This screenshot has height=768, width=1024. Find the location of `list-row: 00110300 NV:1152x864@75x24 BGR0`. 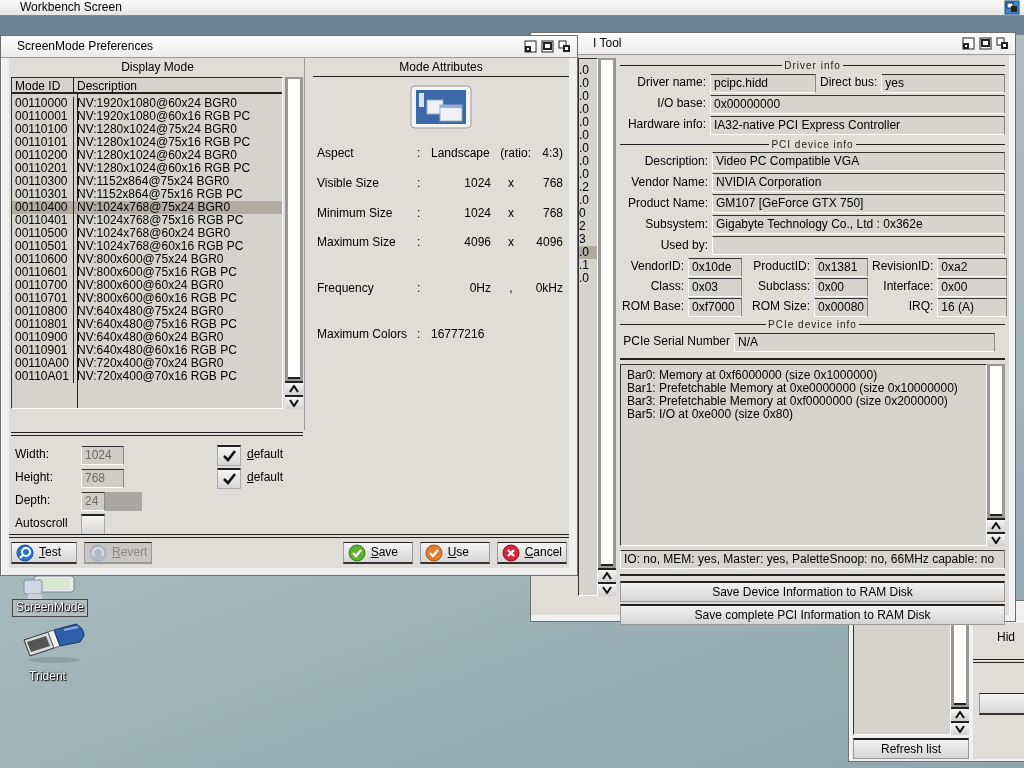

list-row: 00110300 NV:1152x864@75x24 BGR0 is located at coordinates (147, 181).